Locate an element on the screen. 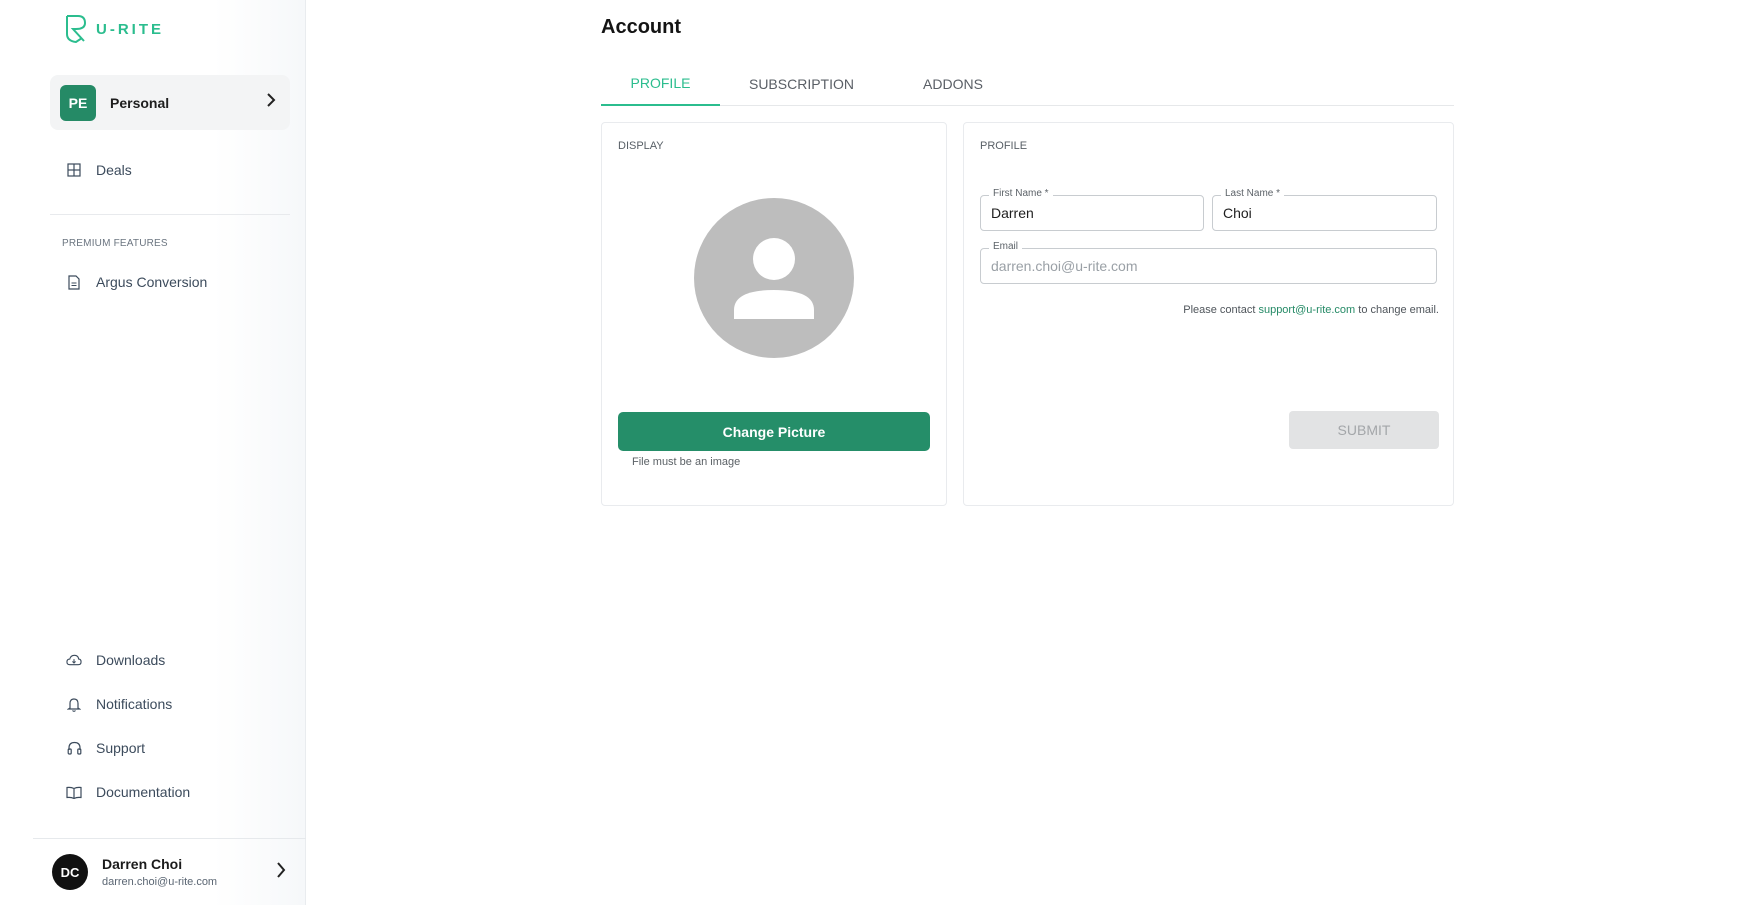 The height and width of the screenshot is (905, 1739). cloud-download-icon is located at coordinates (74, 660).